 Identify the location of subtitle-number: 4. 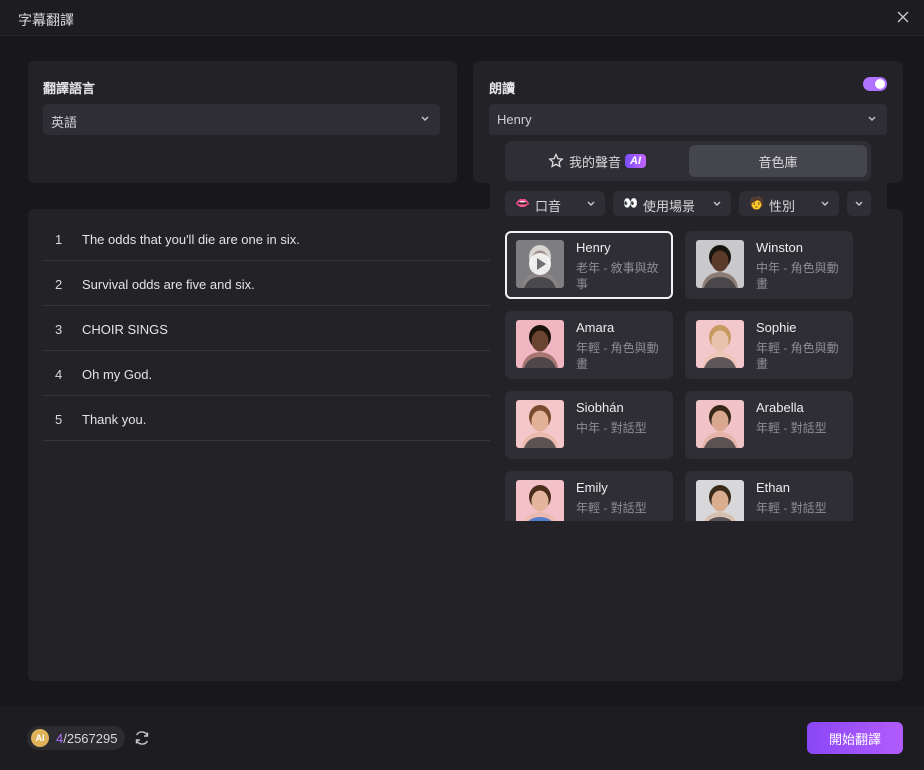
(59, 374).